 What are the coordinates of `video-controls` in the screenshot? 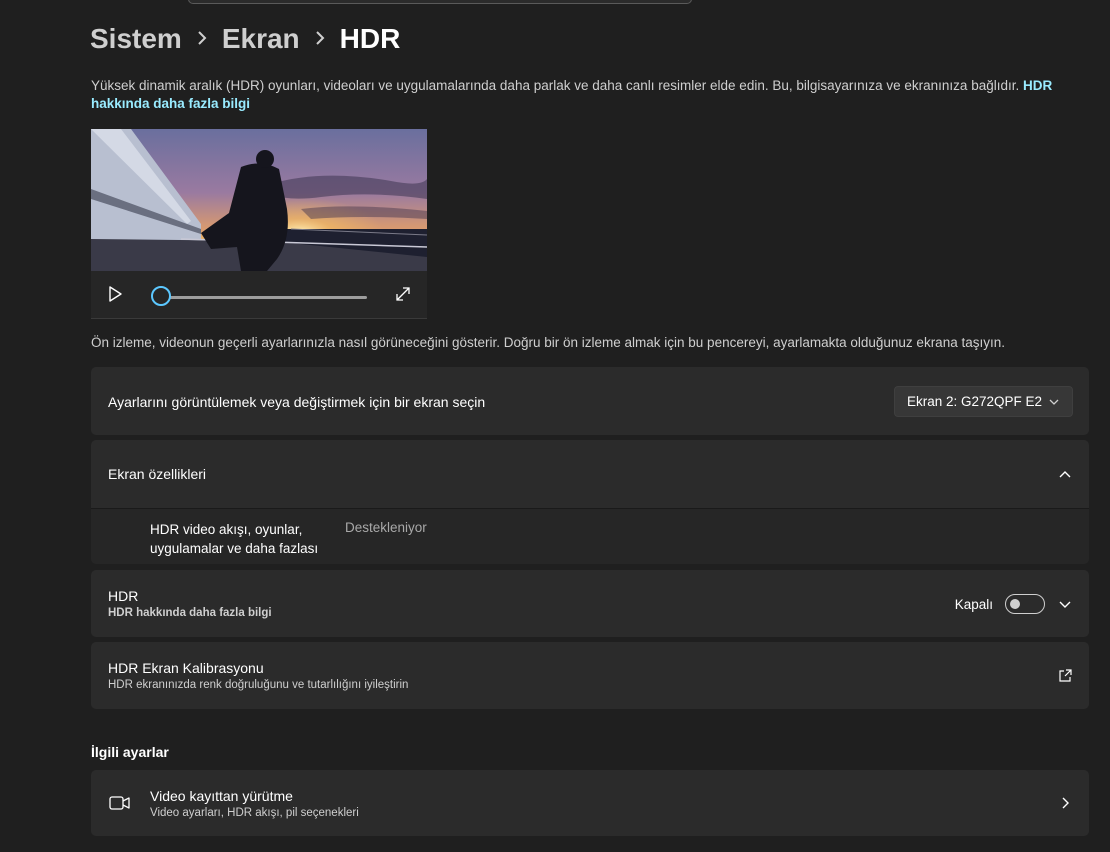 It's located at (259, 295).